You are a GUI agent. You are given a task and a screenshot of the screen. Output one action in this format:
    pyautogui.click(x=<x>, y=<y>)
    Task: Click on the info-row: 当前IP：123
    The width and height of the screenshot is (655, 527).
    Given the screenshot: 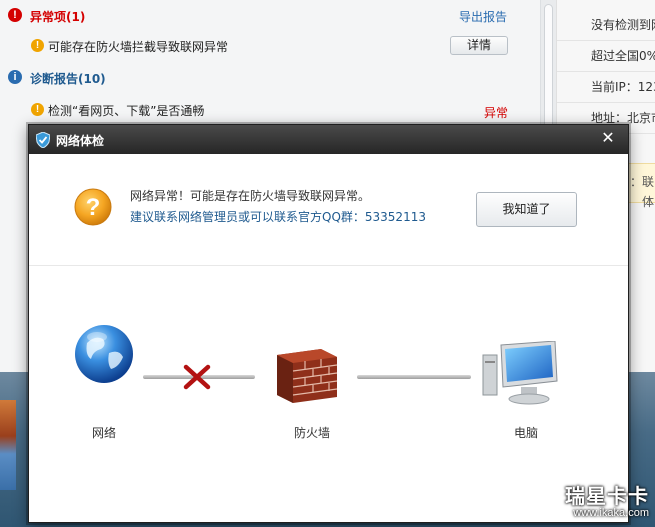 What is the action you would take?
    pyautogui.click(x=606, y=87)
    